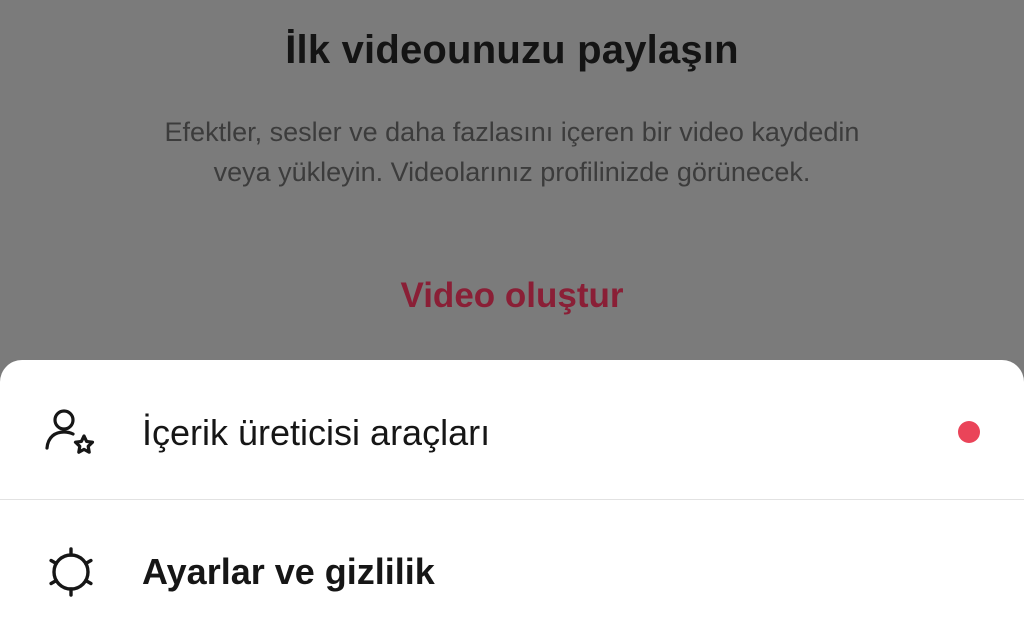 The image size is (1024, 640). What do you see at coordinates (71, 433) in the screenshot?
I see `creator-tools-icon` at bounding box center [71, 433].